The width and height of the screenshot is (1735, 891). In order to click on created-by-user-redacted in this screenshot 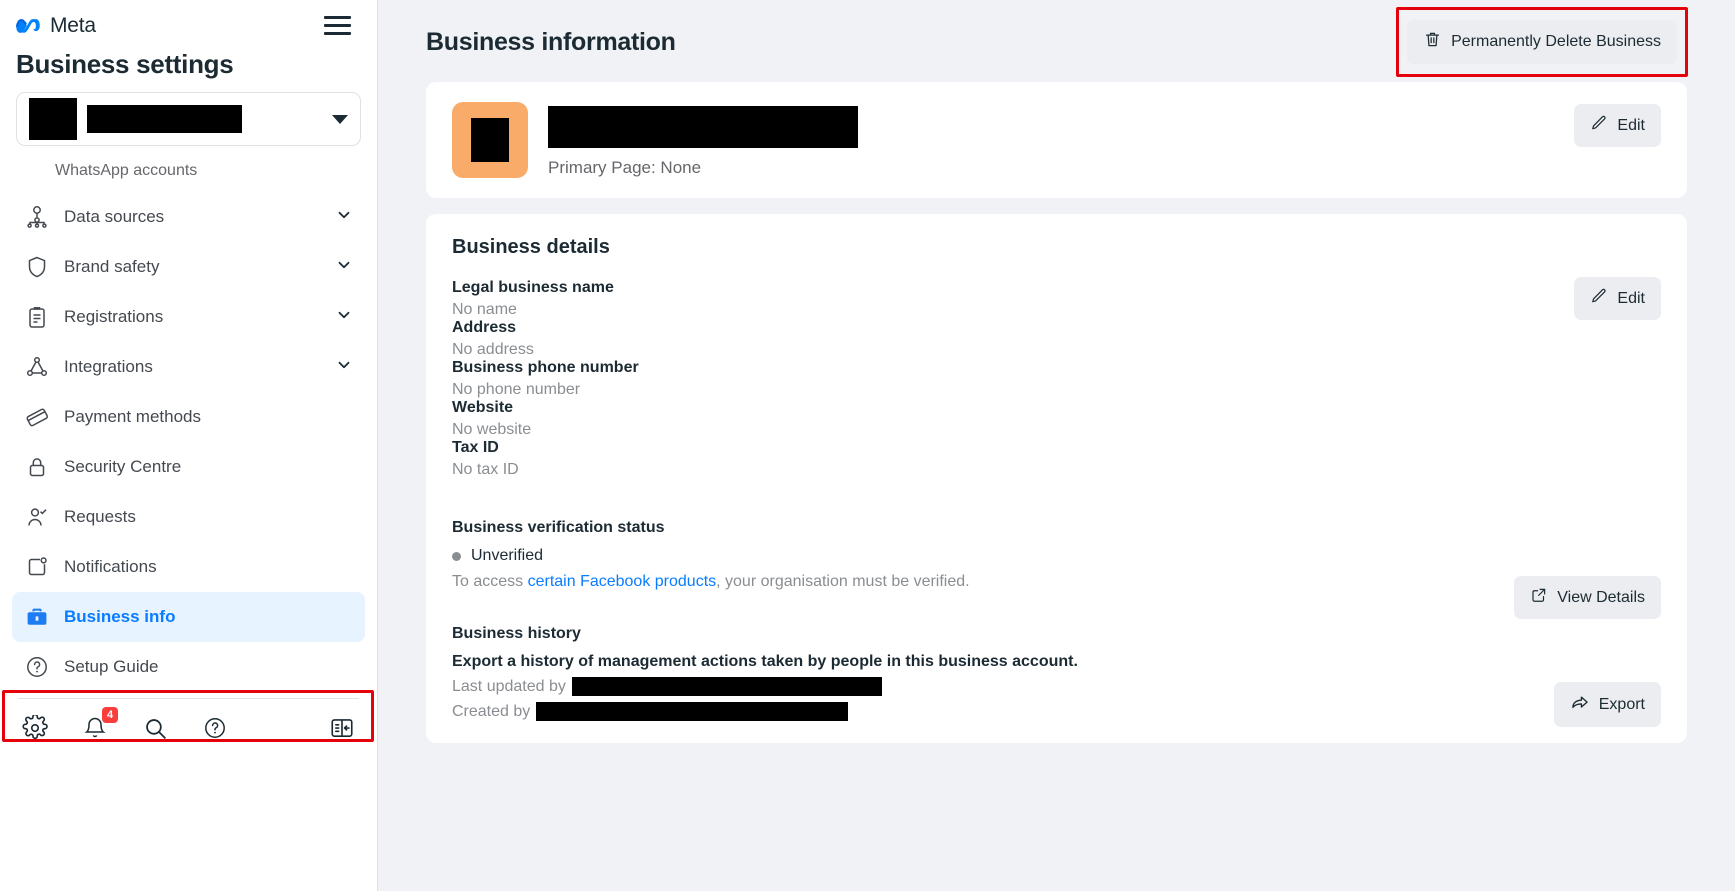, I will do `click(692, 711)`.